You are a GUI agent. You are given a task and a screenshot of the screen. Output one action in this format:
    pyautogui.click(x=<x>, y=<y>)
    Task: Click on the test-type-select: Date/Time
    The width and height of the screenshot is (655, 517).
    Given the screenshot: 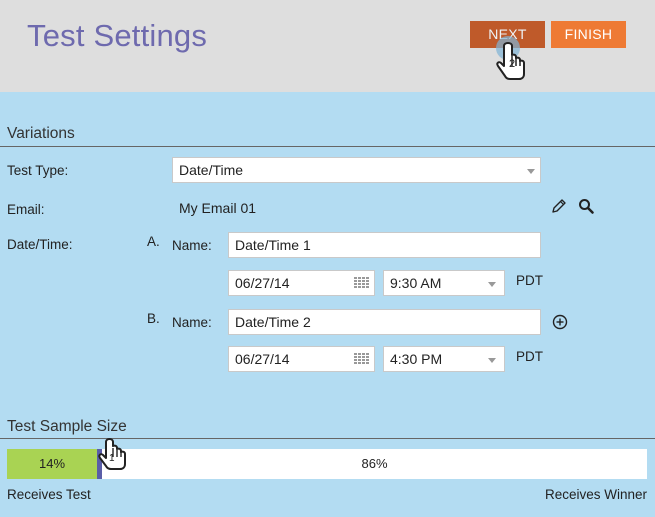 What is the action you would take?
    pyautogui.click(x=356, y=170)
    